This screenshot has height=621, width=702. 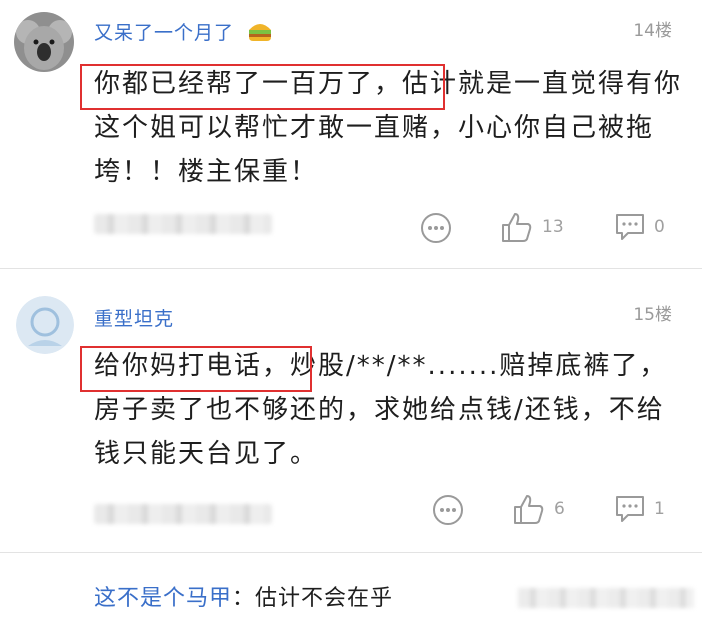 What do you see at coordinates (260, 32) in the screenshot?
I see `burger-badge-icon` at bounding box center [260, 32].